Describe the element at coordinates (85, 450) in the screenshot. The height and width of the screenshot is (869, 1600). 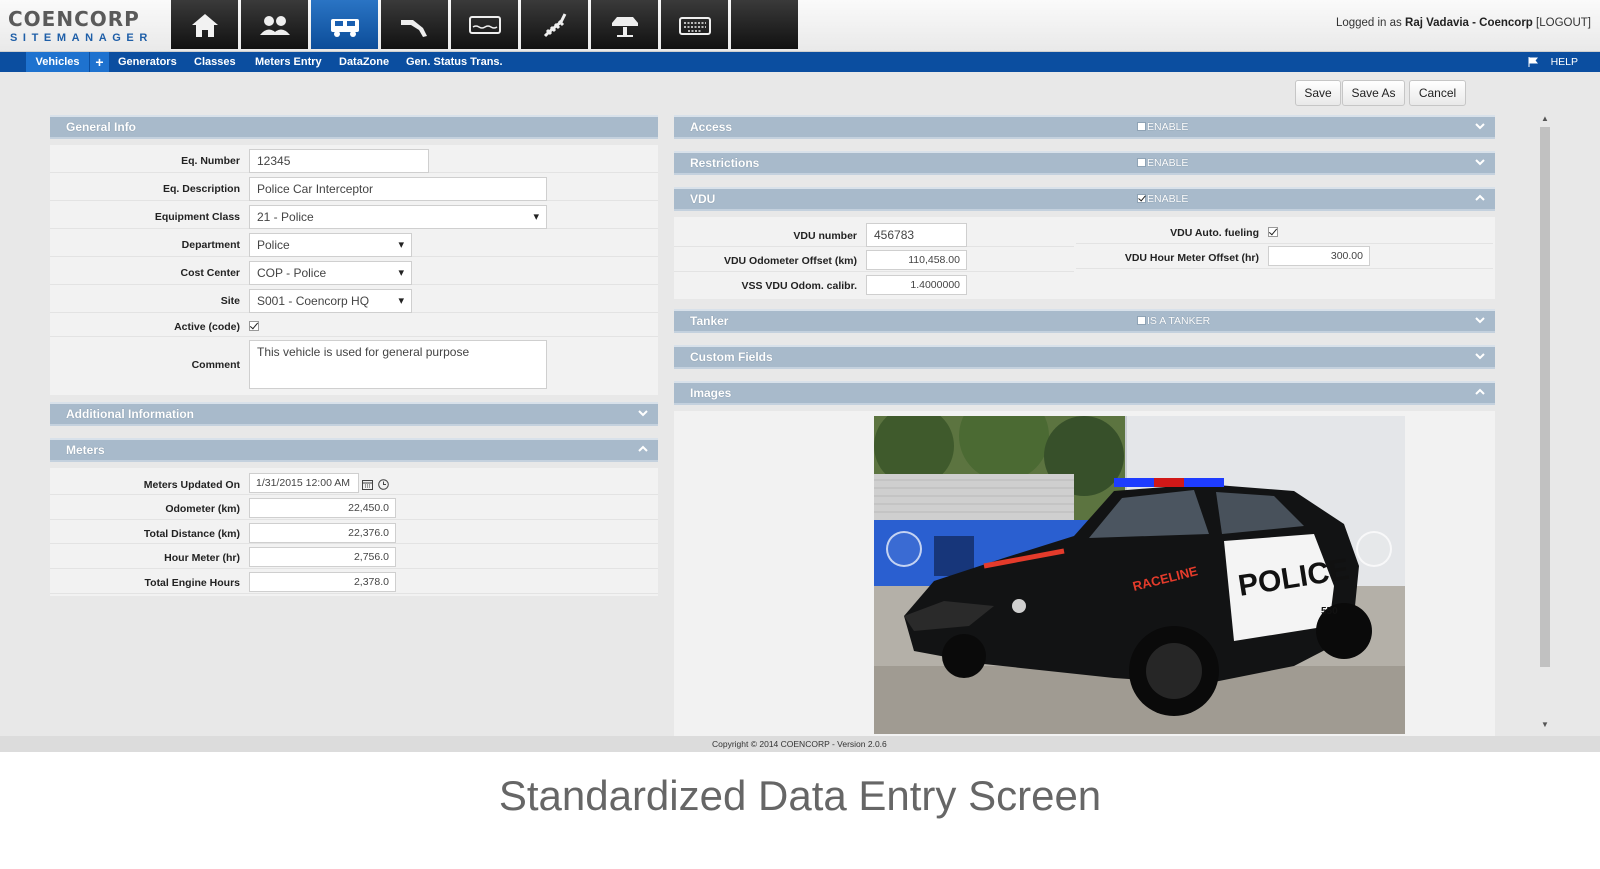
I see `meters-title: Meters` at that location.